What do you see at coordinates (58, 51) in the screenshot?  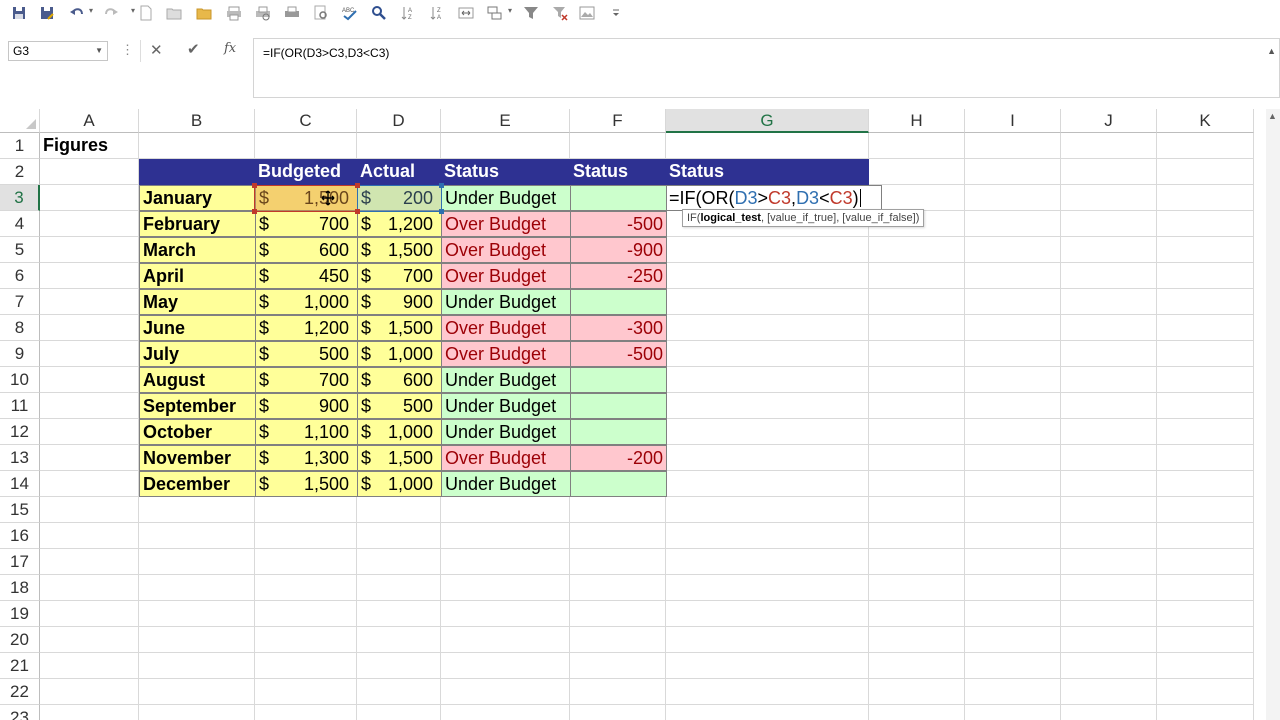 I see `name-box: G3 ▼` at bounding box center [58, 51].